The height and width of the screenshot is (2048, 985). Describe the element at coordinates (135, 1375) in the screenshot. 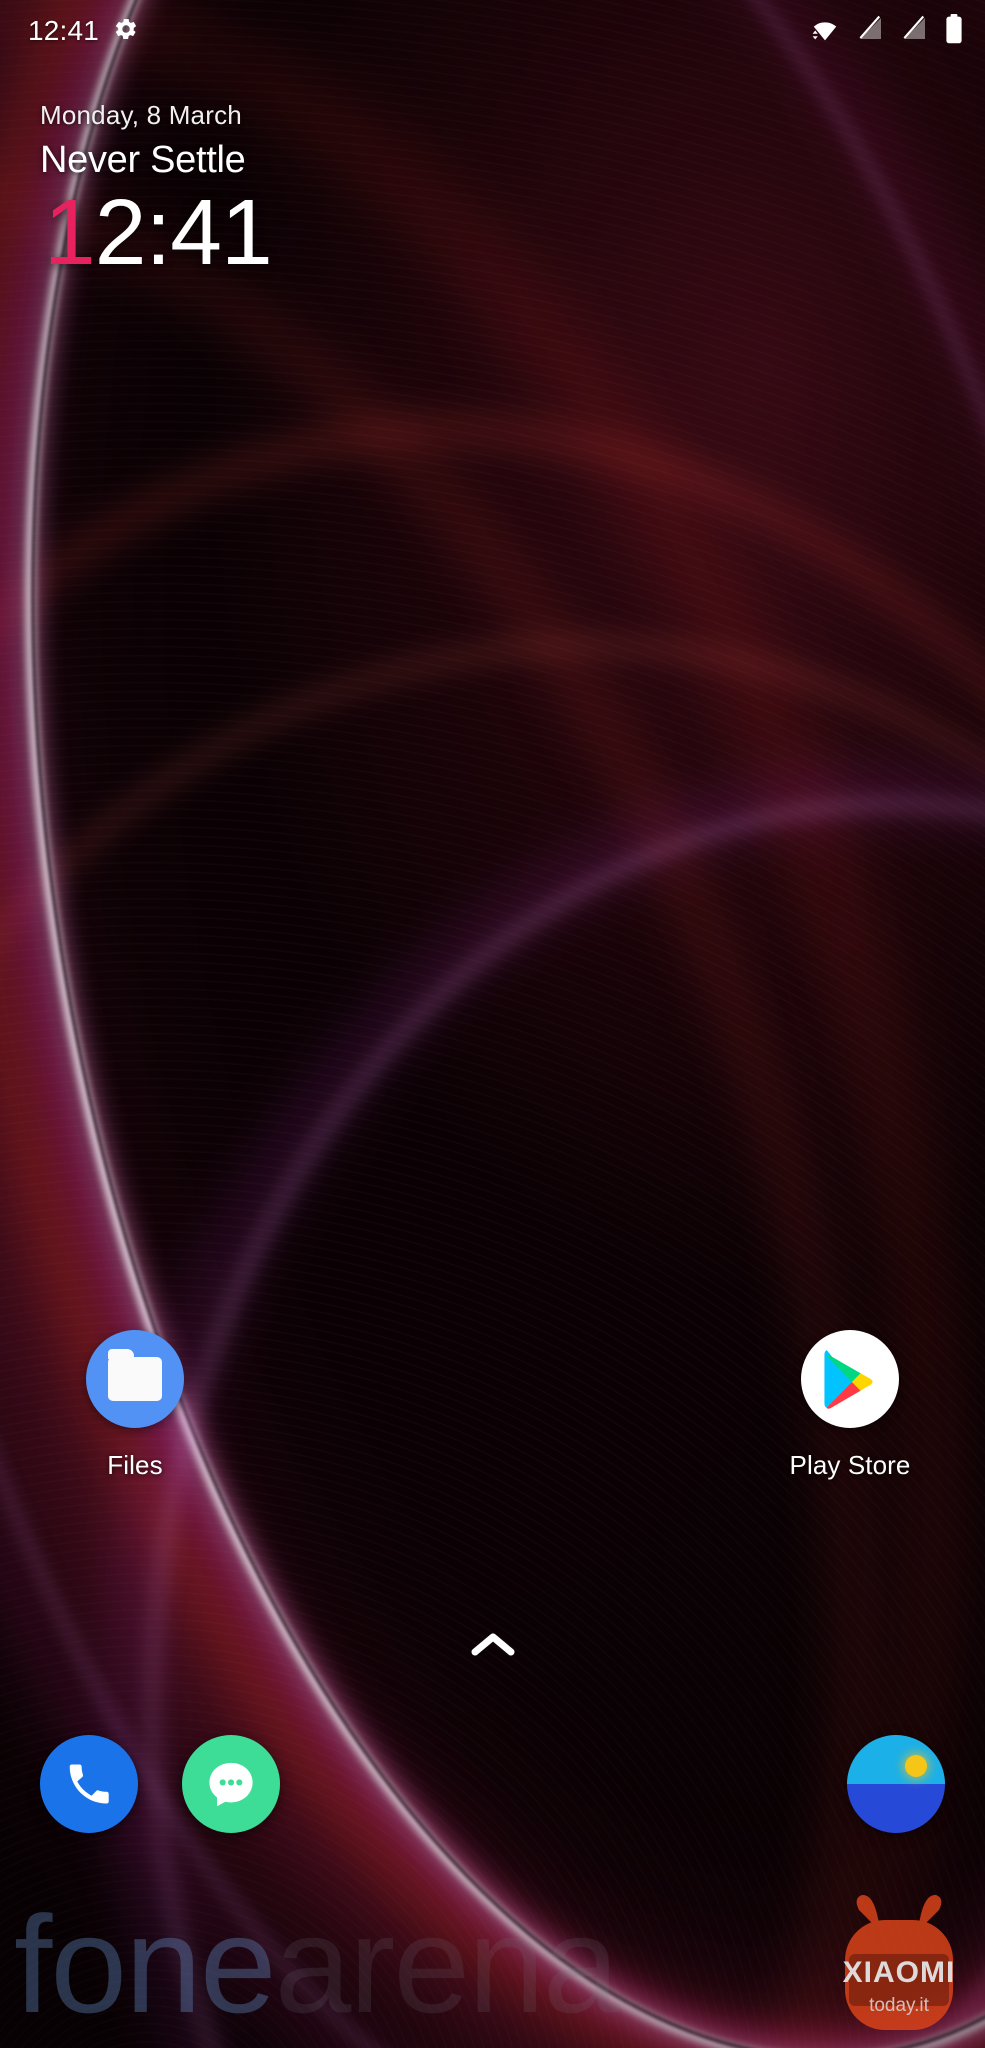

I see `folder-glyph` at that location.